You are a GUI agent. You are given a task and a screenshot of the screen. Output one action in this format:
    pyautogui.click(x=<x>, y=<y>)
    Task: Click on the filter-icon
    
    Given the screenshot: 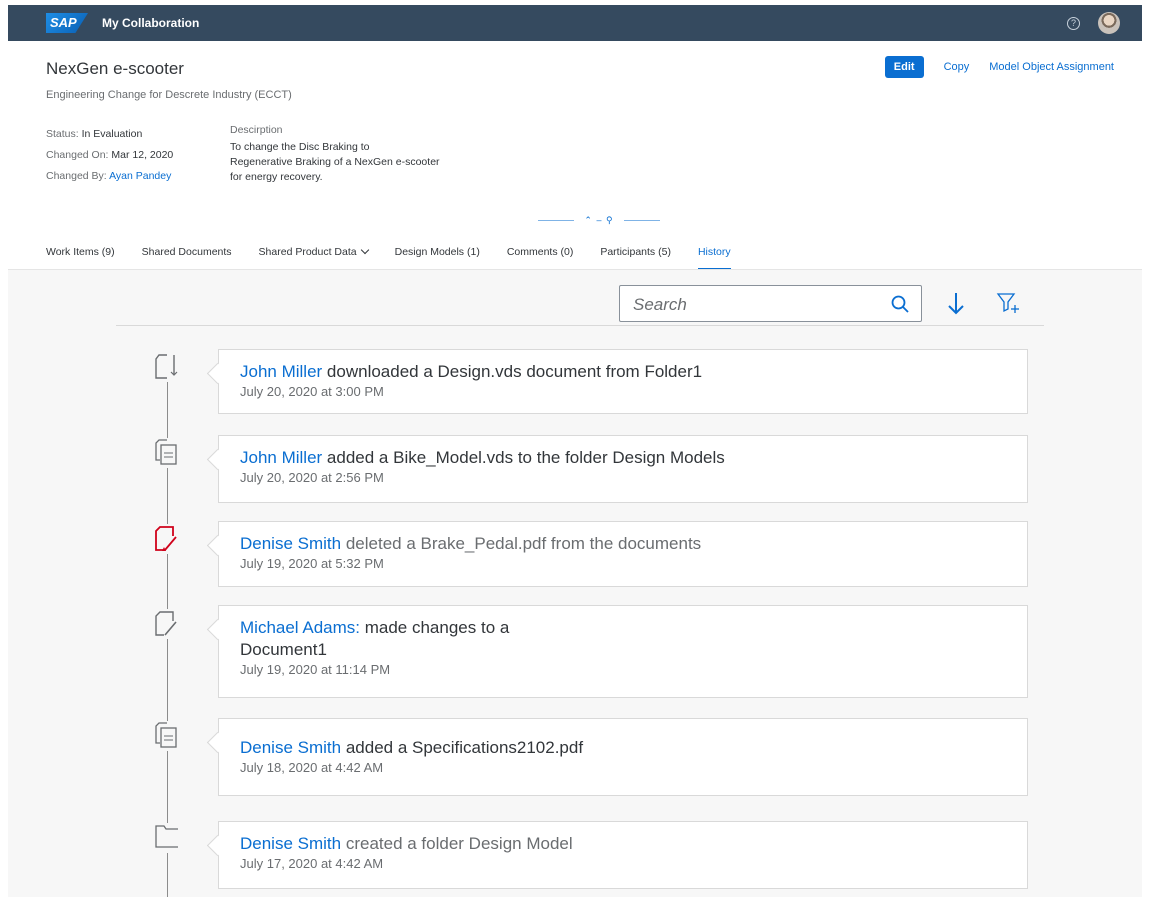 What is the action you would take?
    pyautogui.click(x=1009, y=303)
    